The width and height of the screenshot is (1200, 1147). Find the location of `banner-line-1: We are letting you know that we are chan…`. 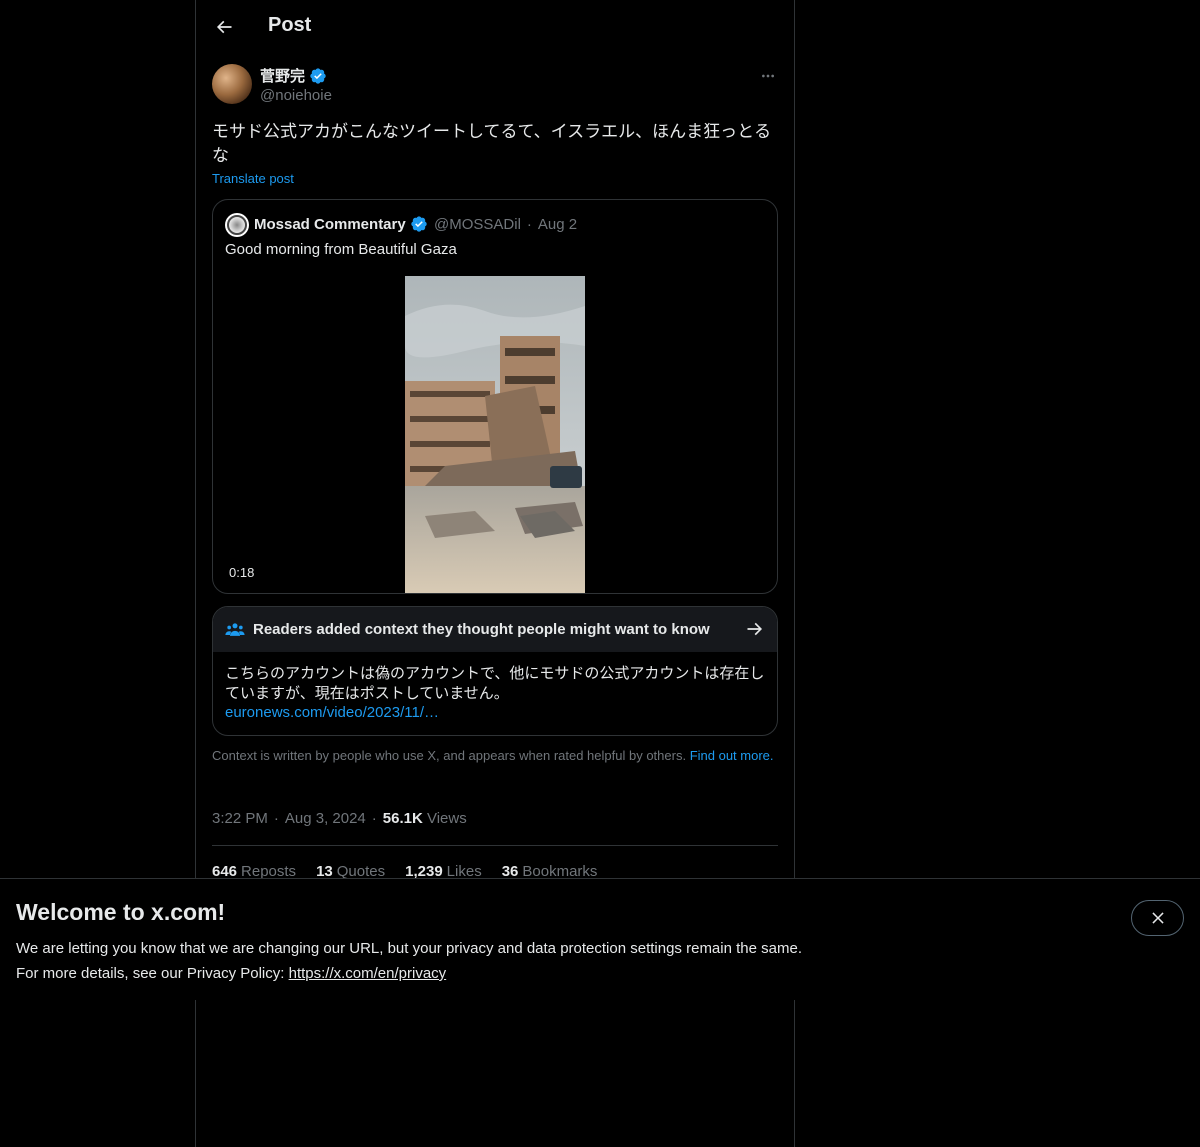

banner-line-1: We are letting you know that we are chan… is located at coordinates (409, 948).